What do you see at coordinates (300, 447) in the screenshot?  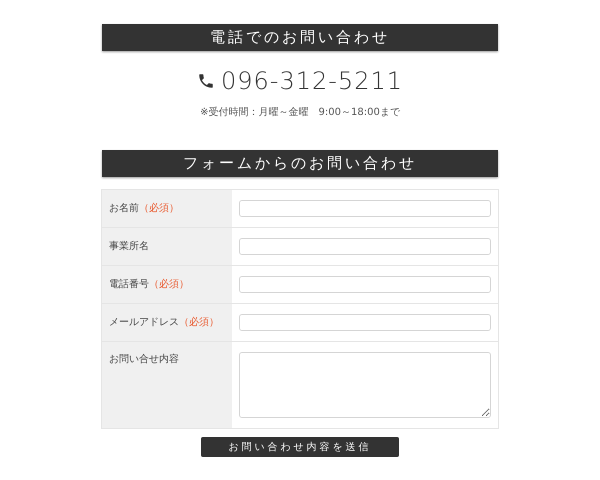 I see `submit-button: お問い合わせ内容を送信` at bounding box center [300, 447].